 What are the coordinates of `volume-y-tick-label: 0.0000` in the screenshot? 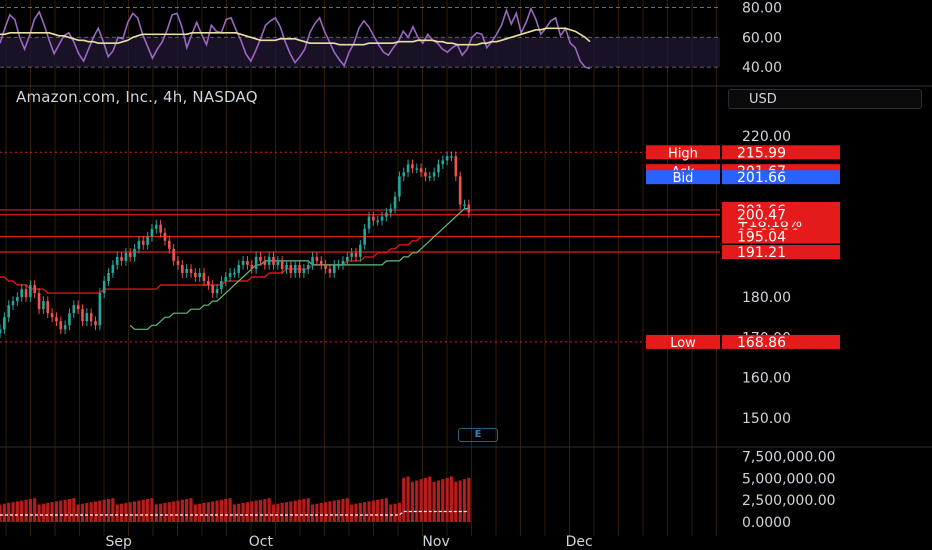 It's located at (766, 523).